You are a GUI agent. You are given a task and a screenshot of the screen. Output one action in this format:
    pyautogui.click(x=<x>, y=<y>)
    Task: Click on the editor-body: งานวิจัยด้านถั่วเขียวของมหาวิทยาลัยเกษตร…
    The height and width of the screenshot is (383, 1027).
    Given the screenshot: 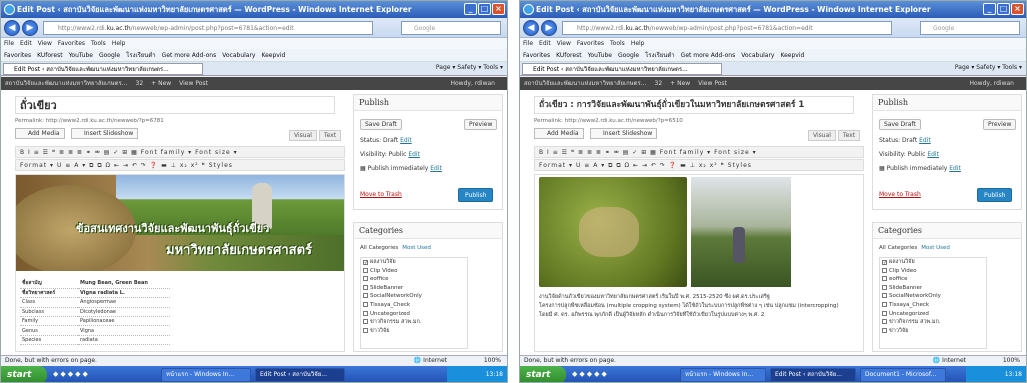 What is the action you would take?
    pyautogui.click(x=699, y=263)
    